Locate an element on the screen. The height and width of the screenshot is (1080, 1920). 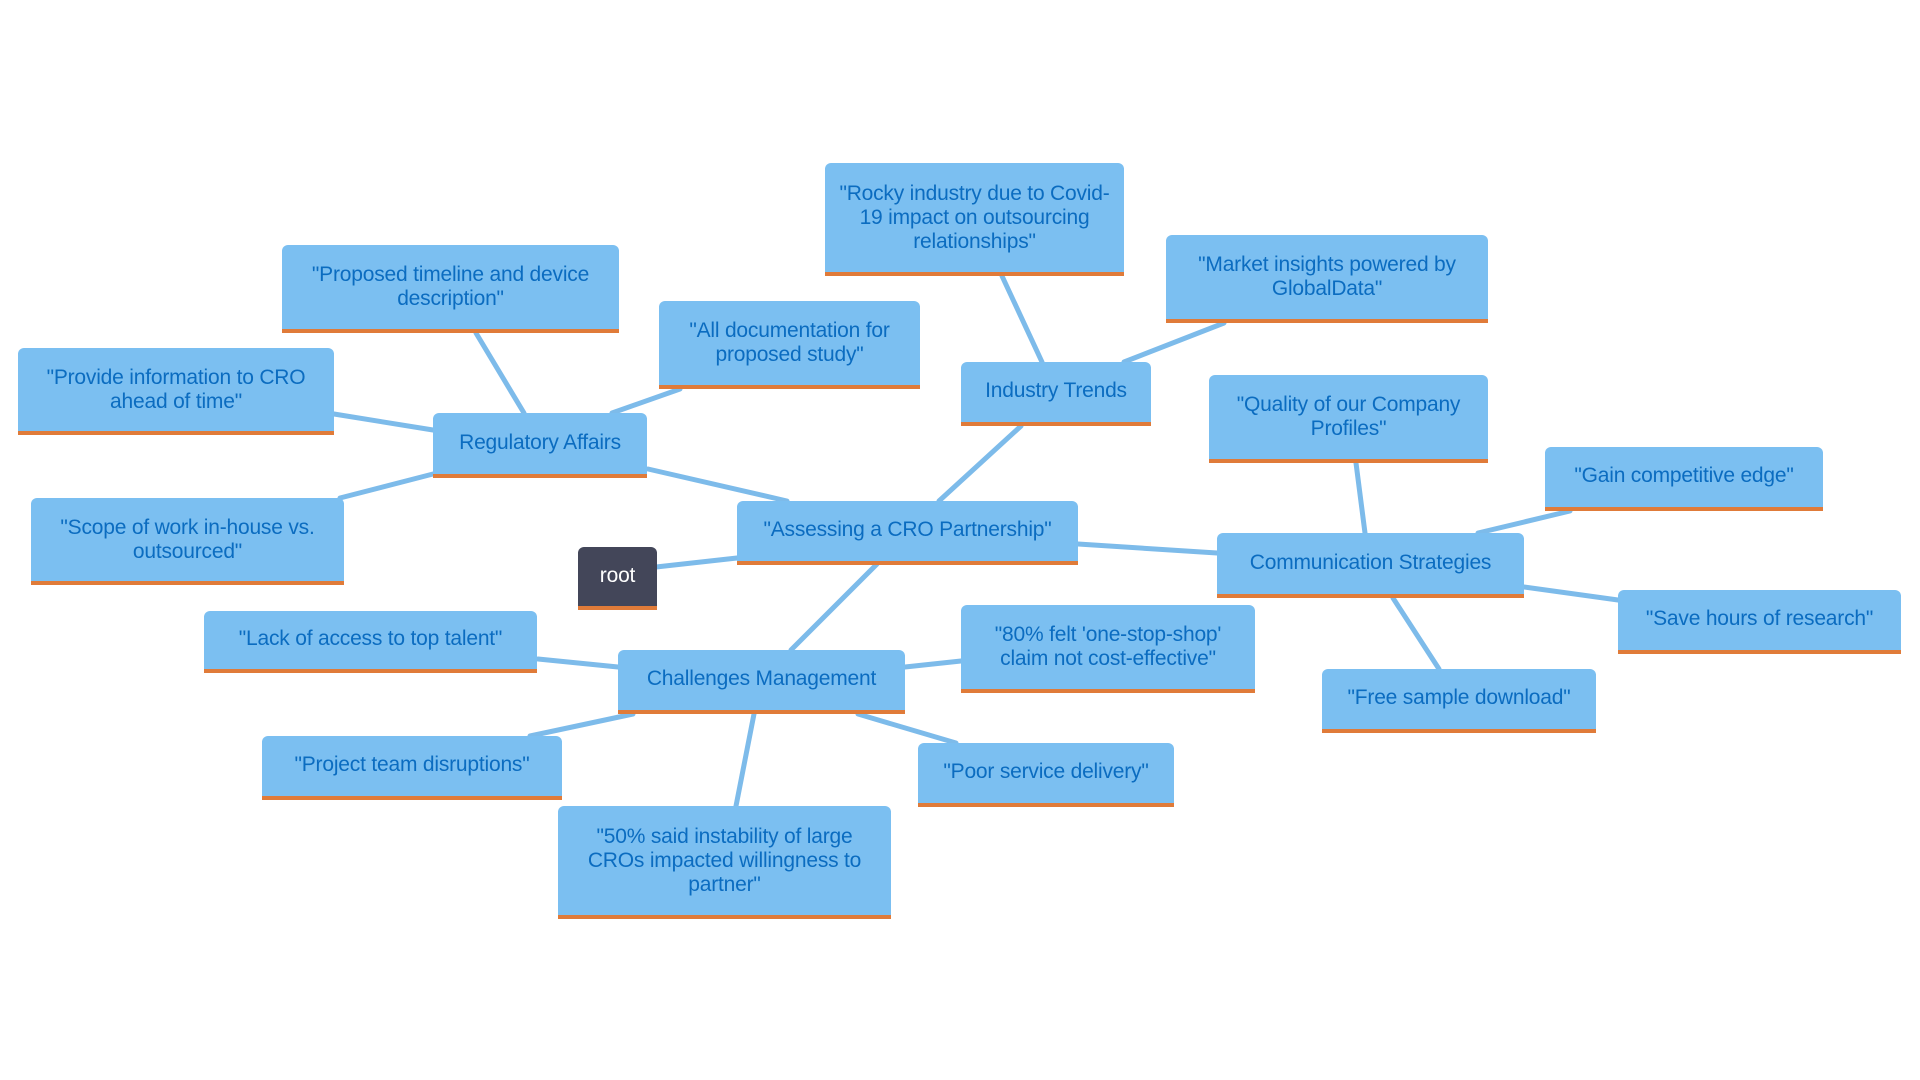
edge-challenges-project-team is located at coordinates (581, 725).